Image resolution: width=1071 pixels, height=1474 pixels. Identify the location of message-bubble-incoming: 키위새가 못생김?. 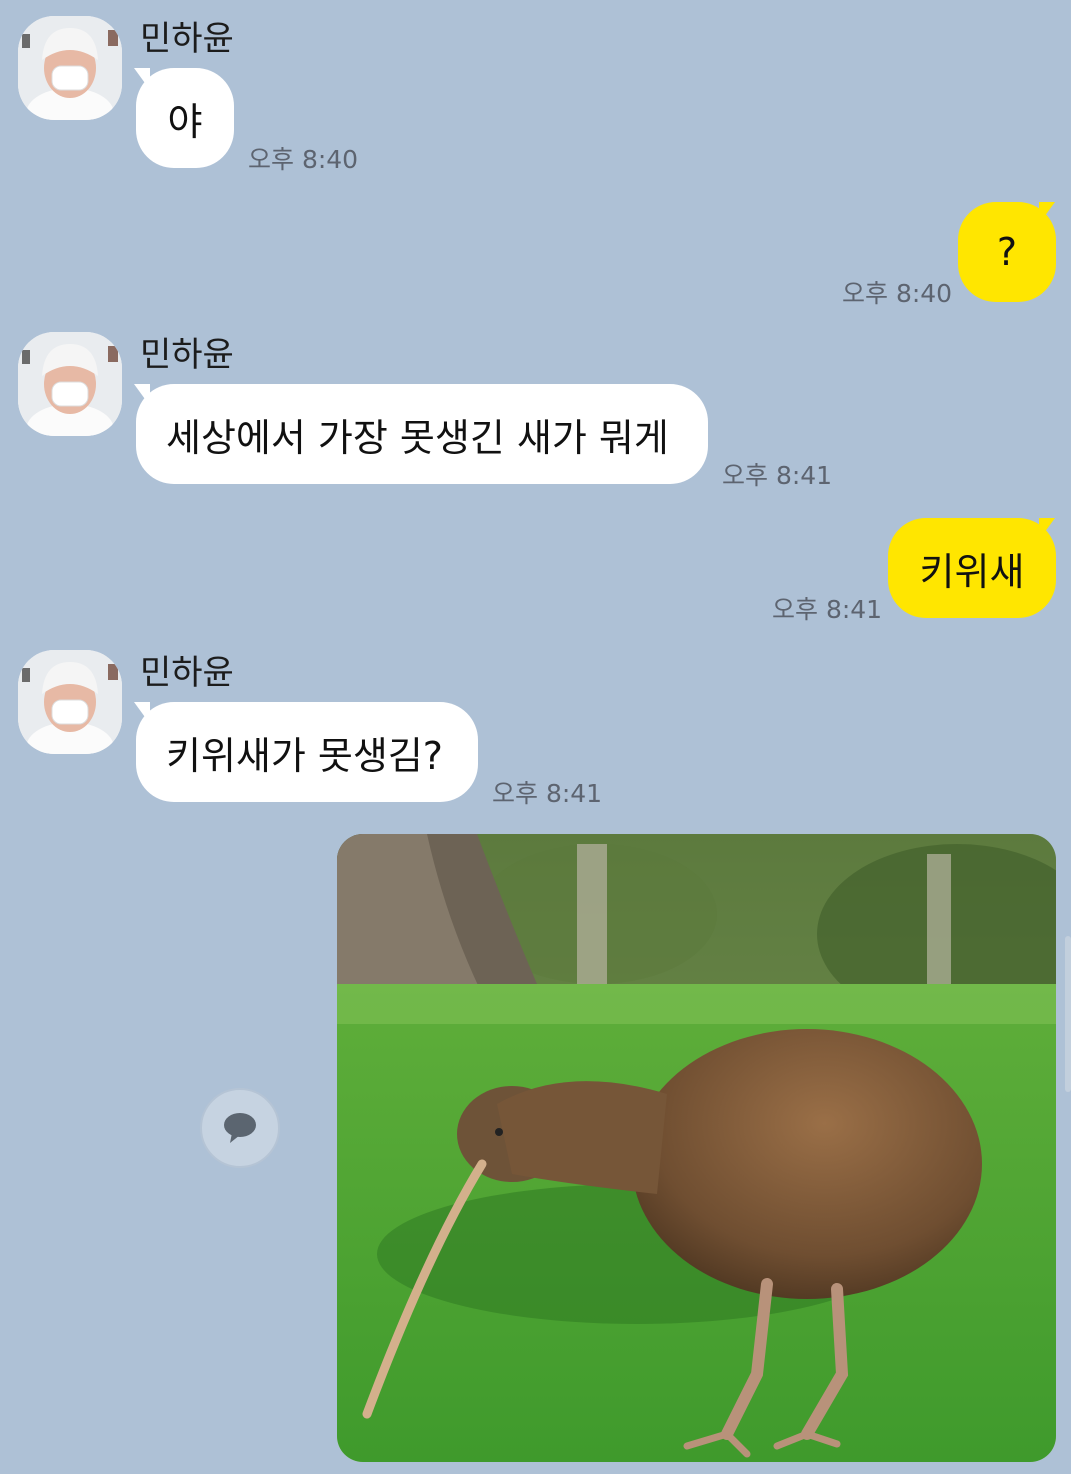
(307, 752).